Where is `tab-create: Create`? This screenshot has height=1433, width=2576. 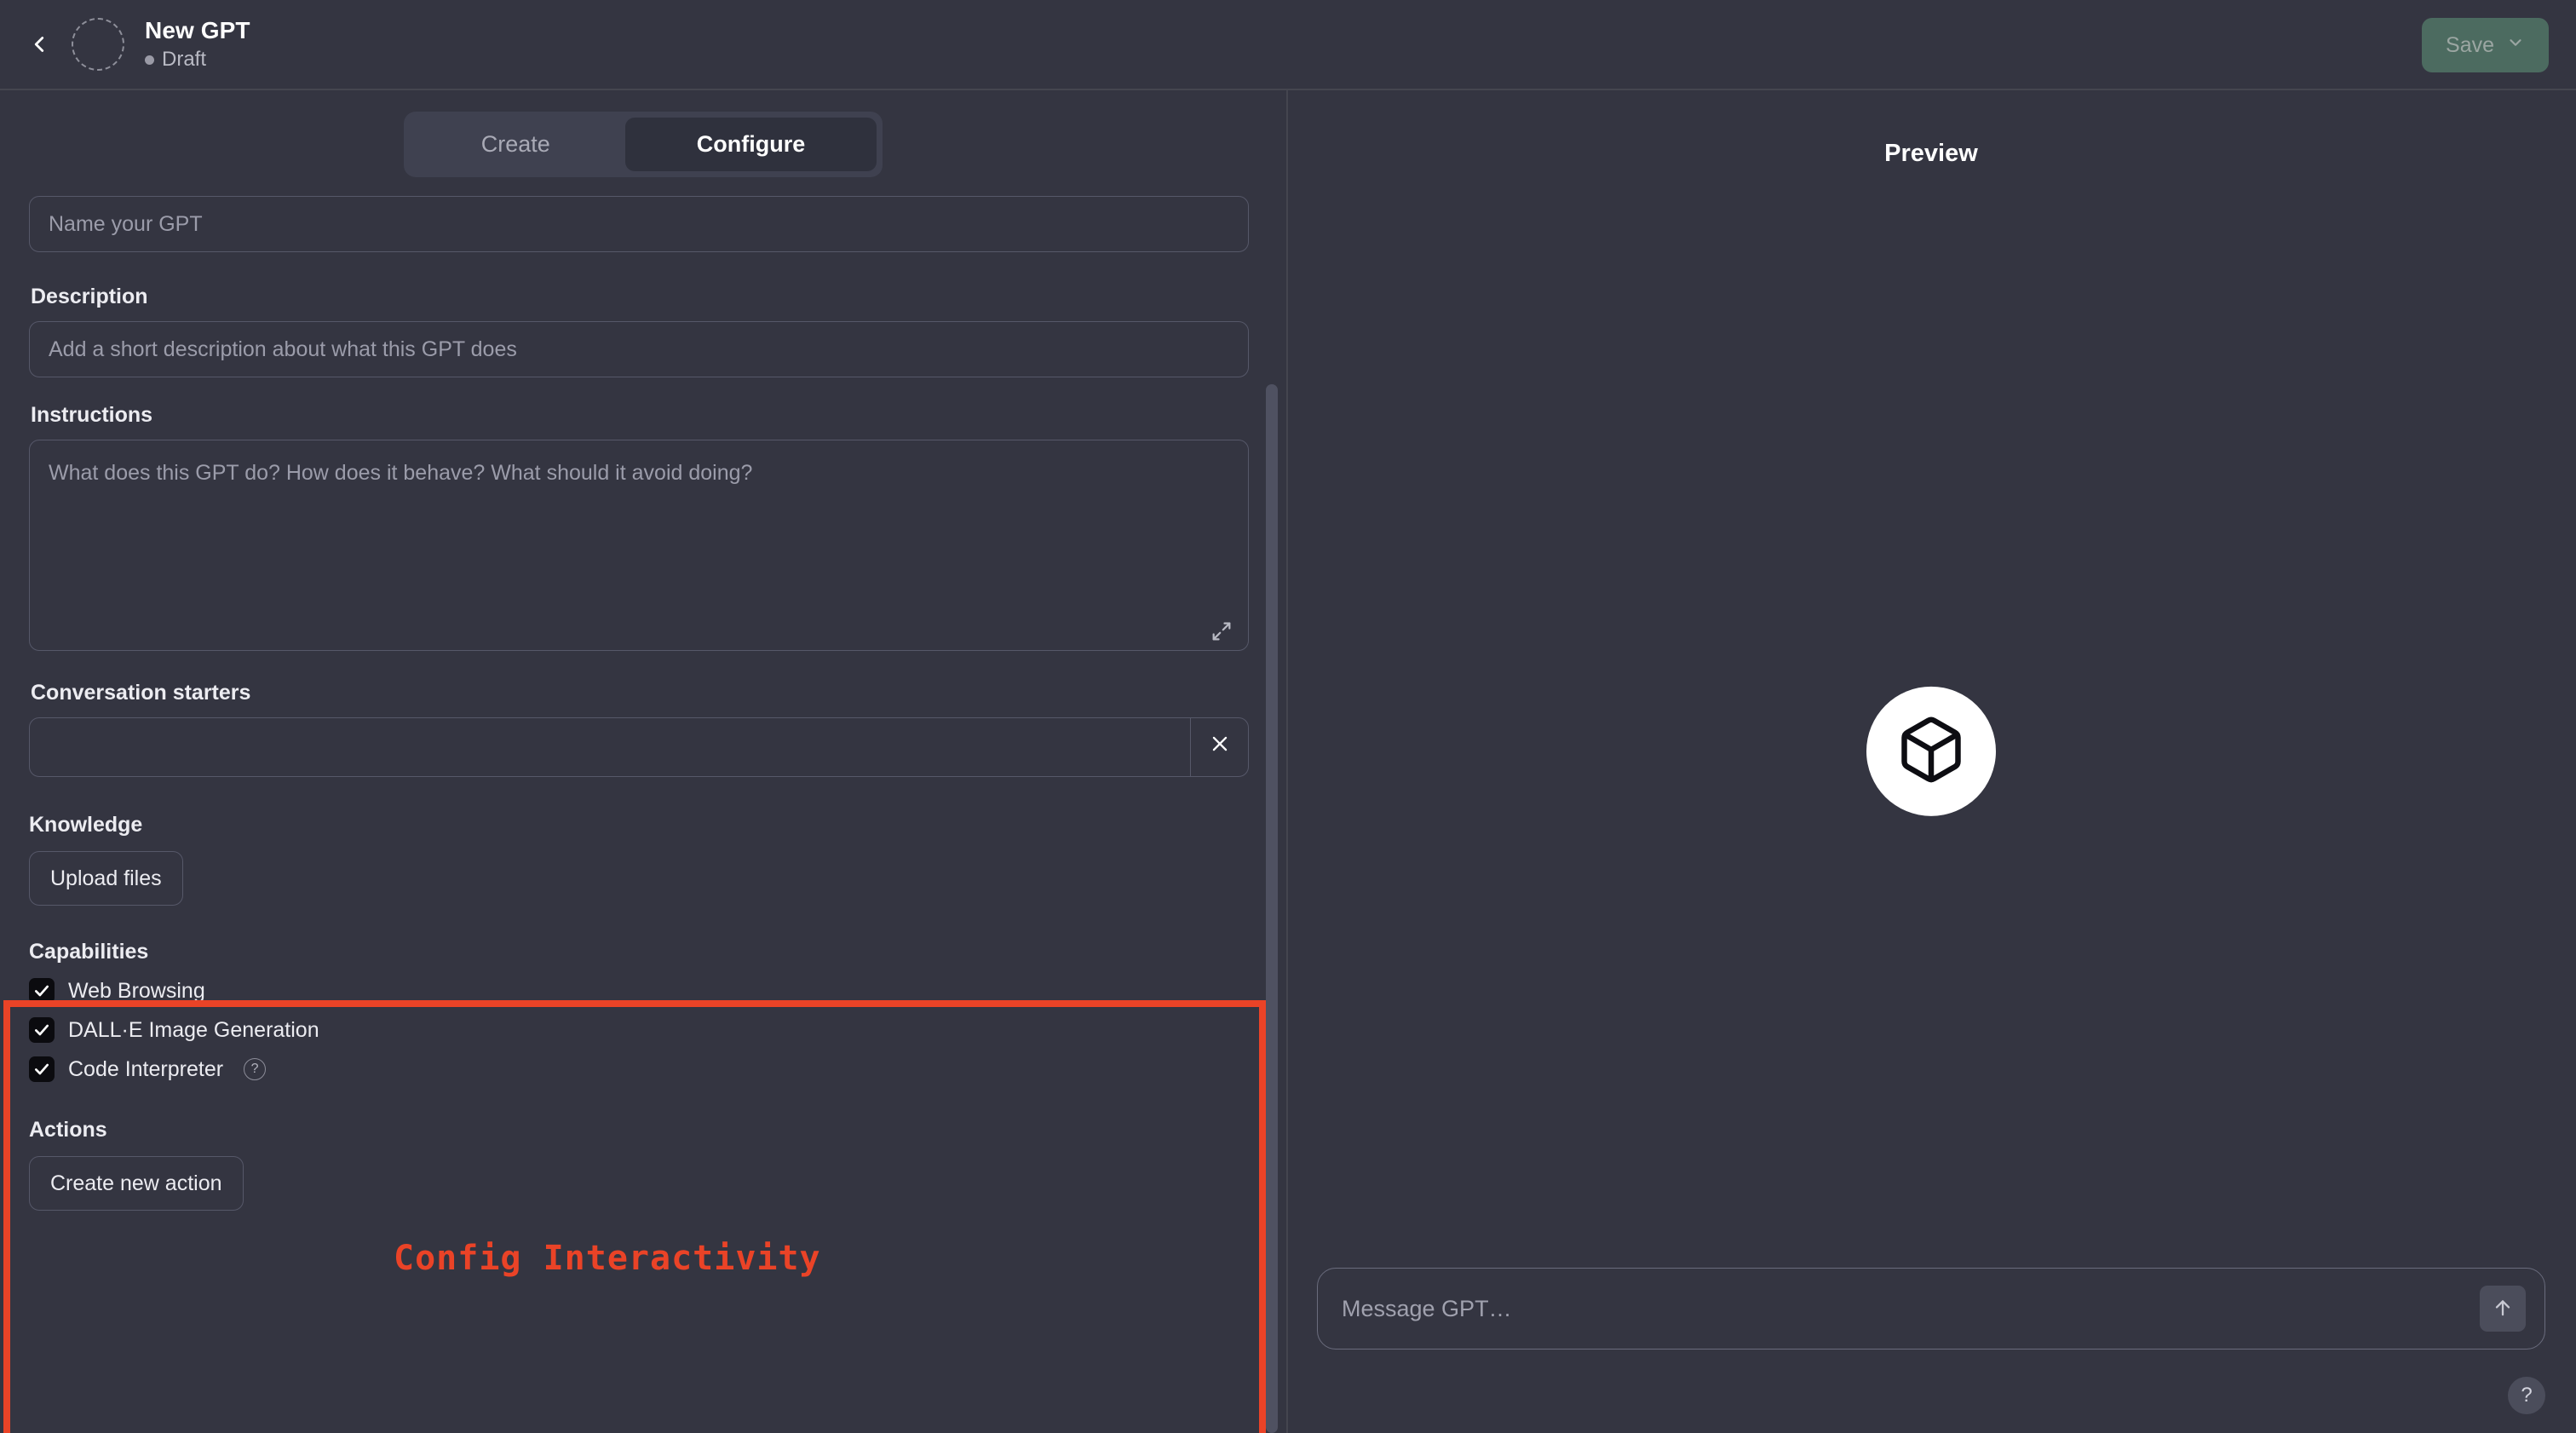
tab-create: Create is located at coordinates (516, 145).